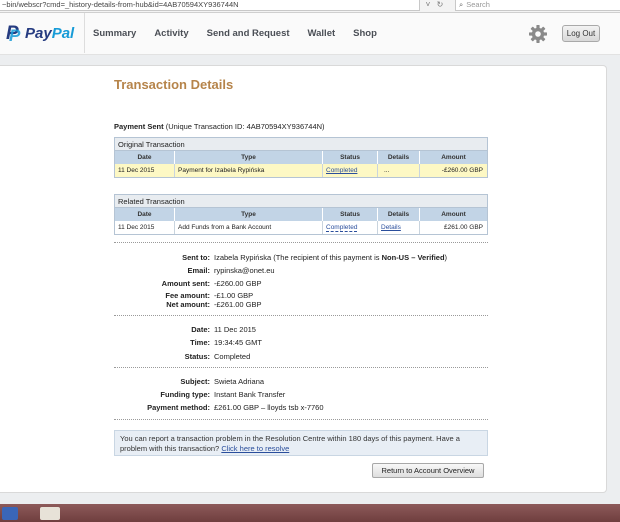  Describe the element at coordinates (10, 513) in the screenshot. I see `start-icon` at that location.